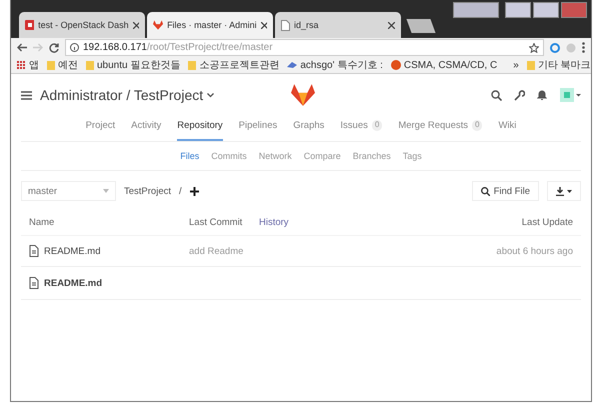  I want to click on nav-tab: Project, so click(101, 126).